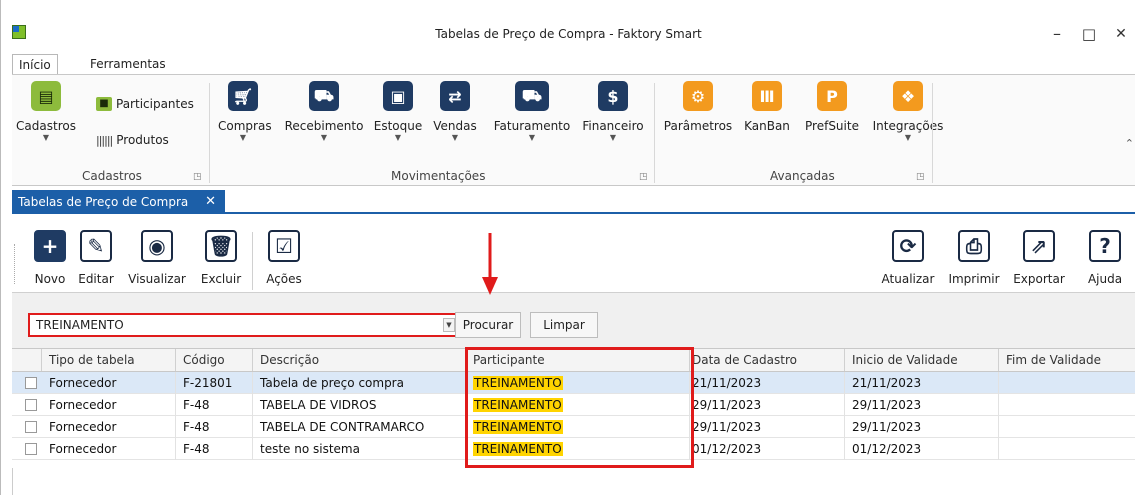 The height and width of the screenshot is (495, 1135). I want to click on cadastros-button: ▤ Cadastros ▼, so click(46, 111).